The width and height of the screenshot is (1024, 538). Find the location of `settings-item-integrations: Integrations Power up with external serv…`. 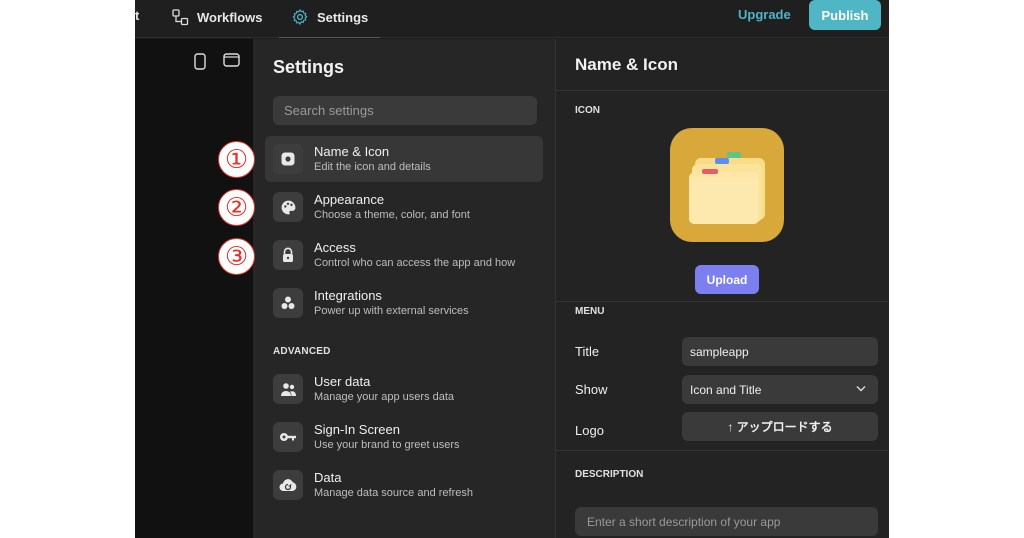

settings-item-integrations: Integrations Power up with external serv… is located at coordinates (404, 303).